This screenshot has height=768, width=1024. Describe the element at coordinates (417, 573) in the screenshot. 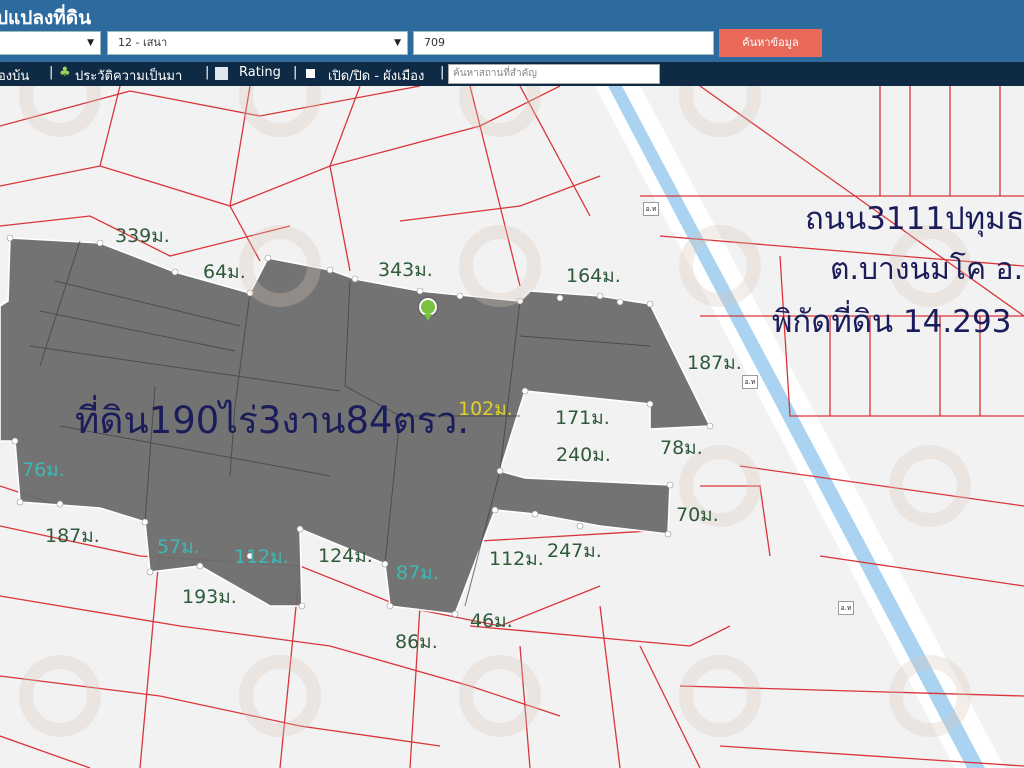

I see `measure-label: 87ม.` at that location.